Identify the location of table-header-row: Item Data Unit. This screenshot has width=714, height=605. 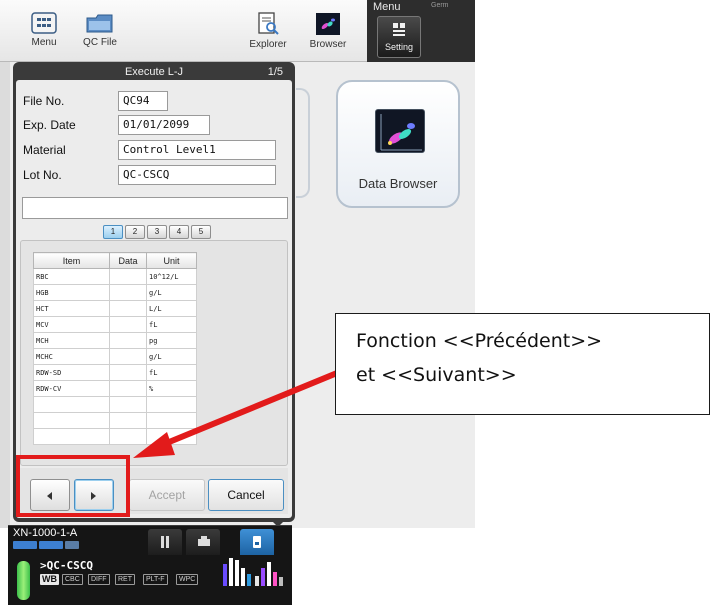
(115, 260).